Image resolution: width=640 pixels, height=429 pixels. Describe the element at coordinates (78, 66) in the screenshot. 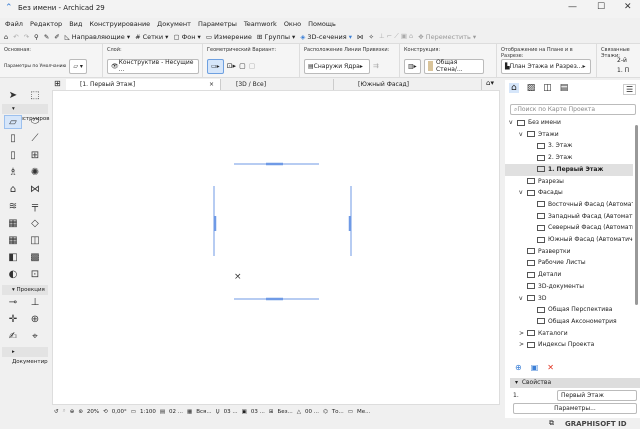

I see `wall-shape-button: ▱ ▾` at that location.